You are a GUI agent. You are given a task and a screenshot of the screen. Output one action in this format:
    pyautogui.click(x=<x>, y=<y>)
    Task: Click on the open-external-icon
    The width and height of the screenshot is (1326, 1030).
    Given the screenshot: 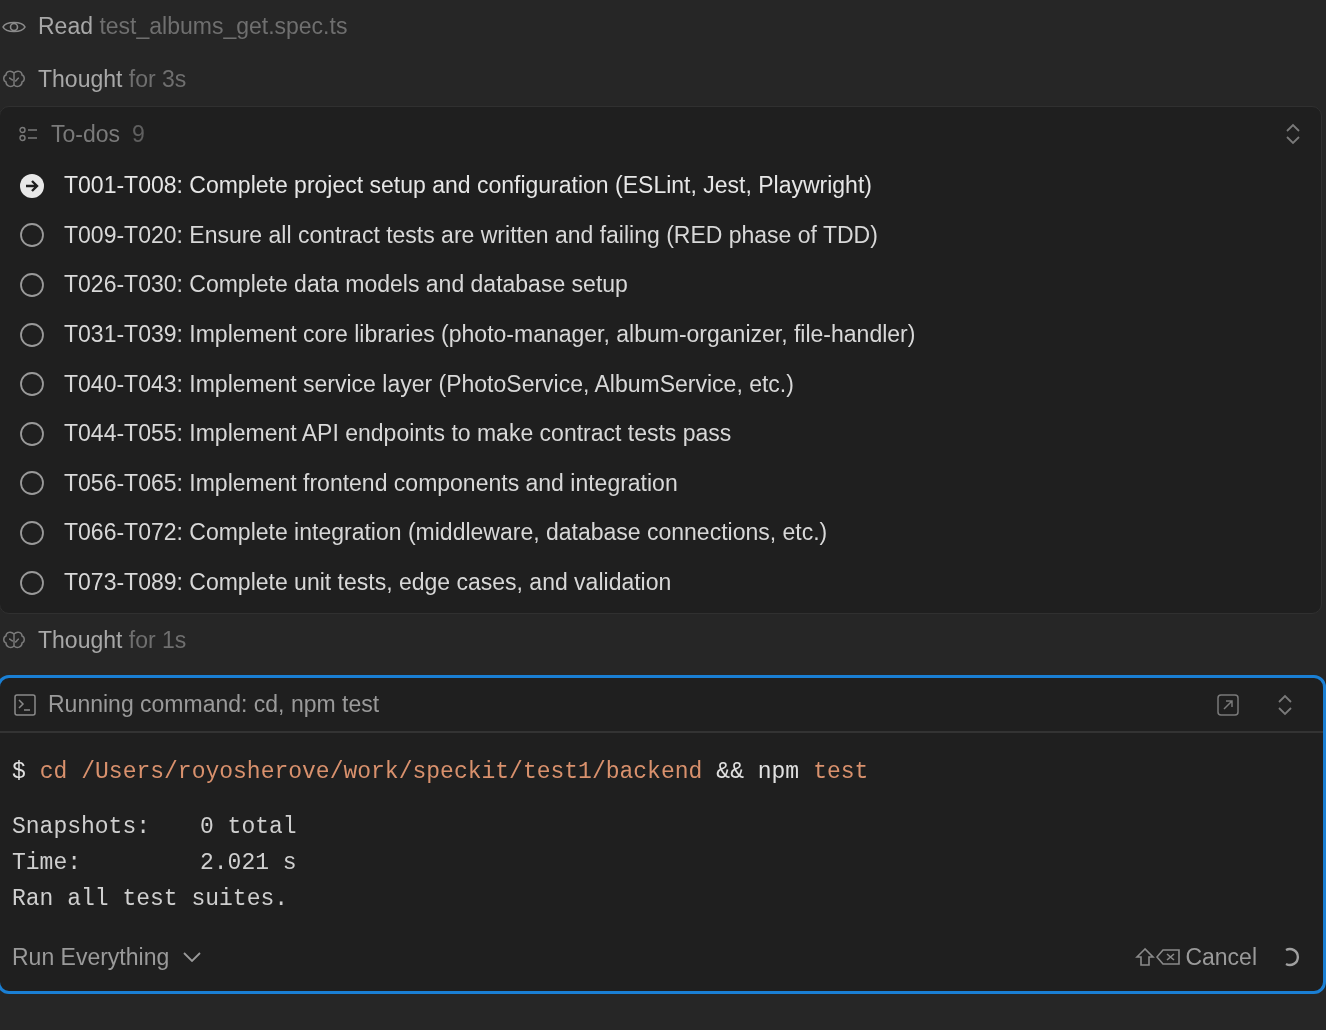 What is the action you would take?
    pyautogui.click(x=1228, y=704)
    